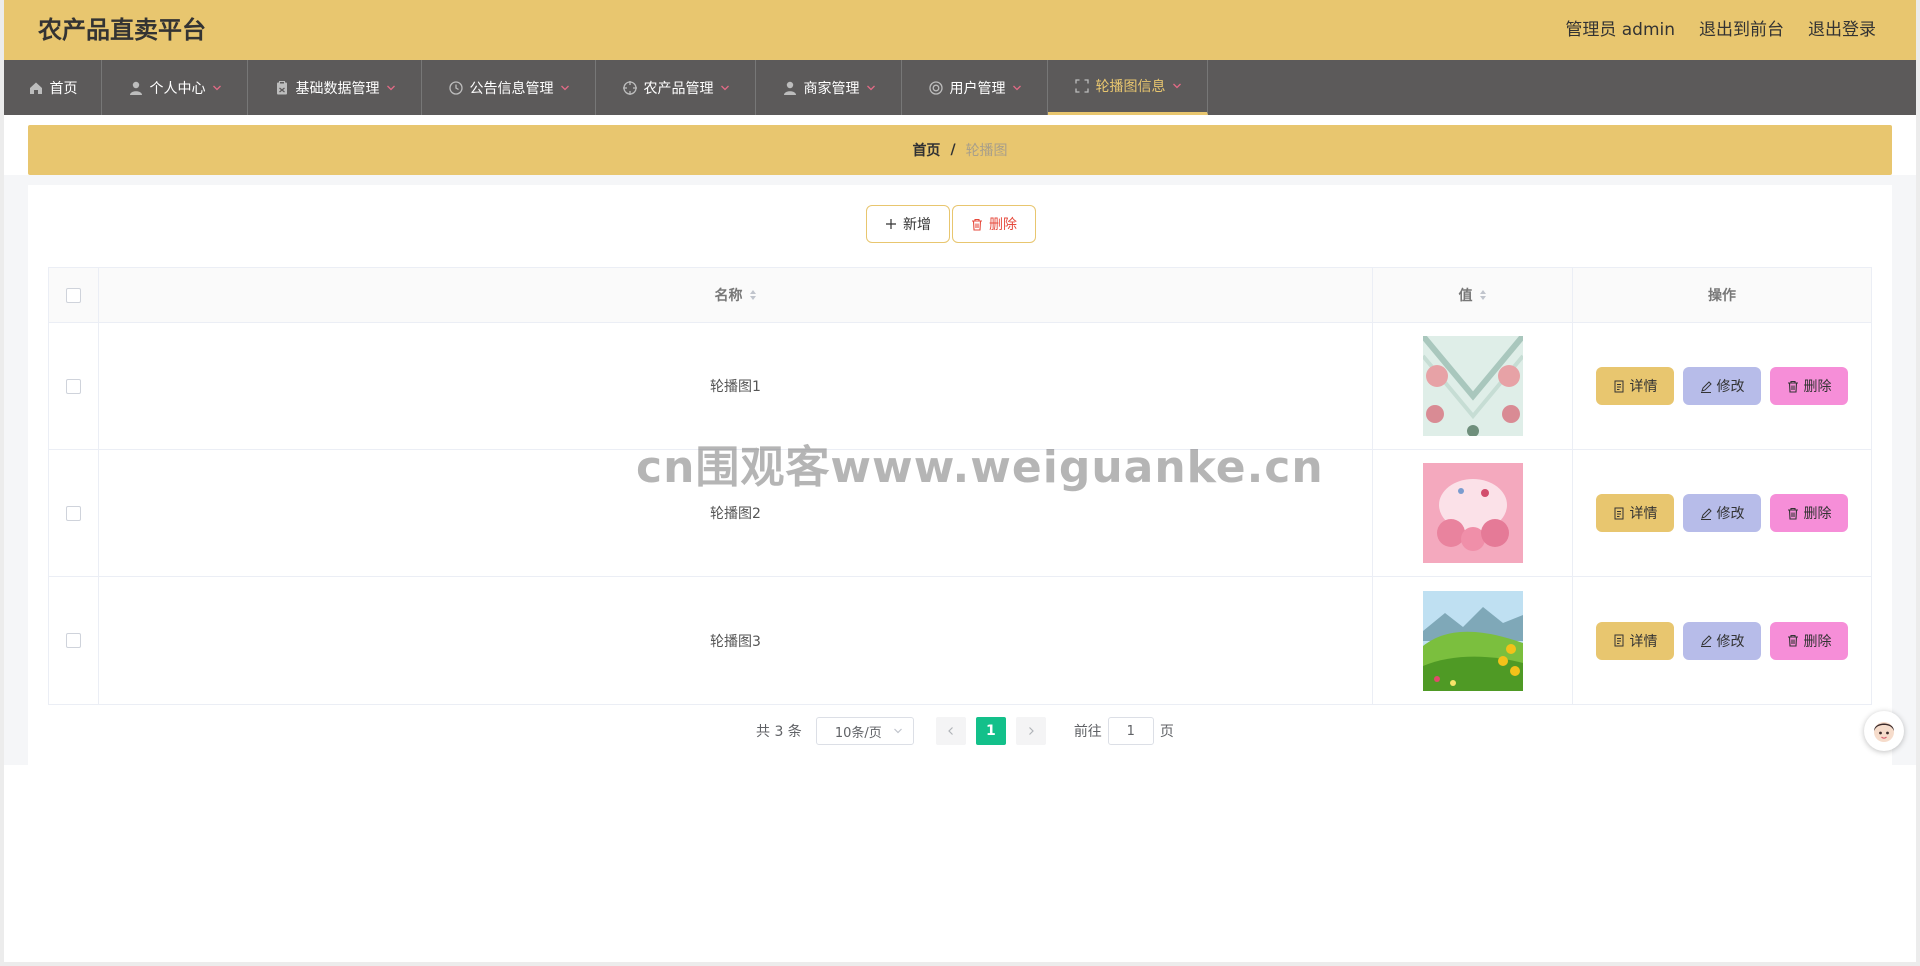 The width and height of the screenshot is (1920, 966). Describe the element at coordinates (831, 88) in the screenshot. I see `nav-item-label: 商家管理` at that location.